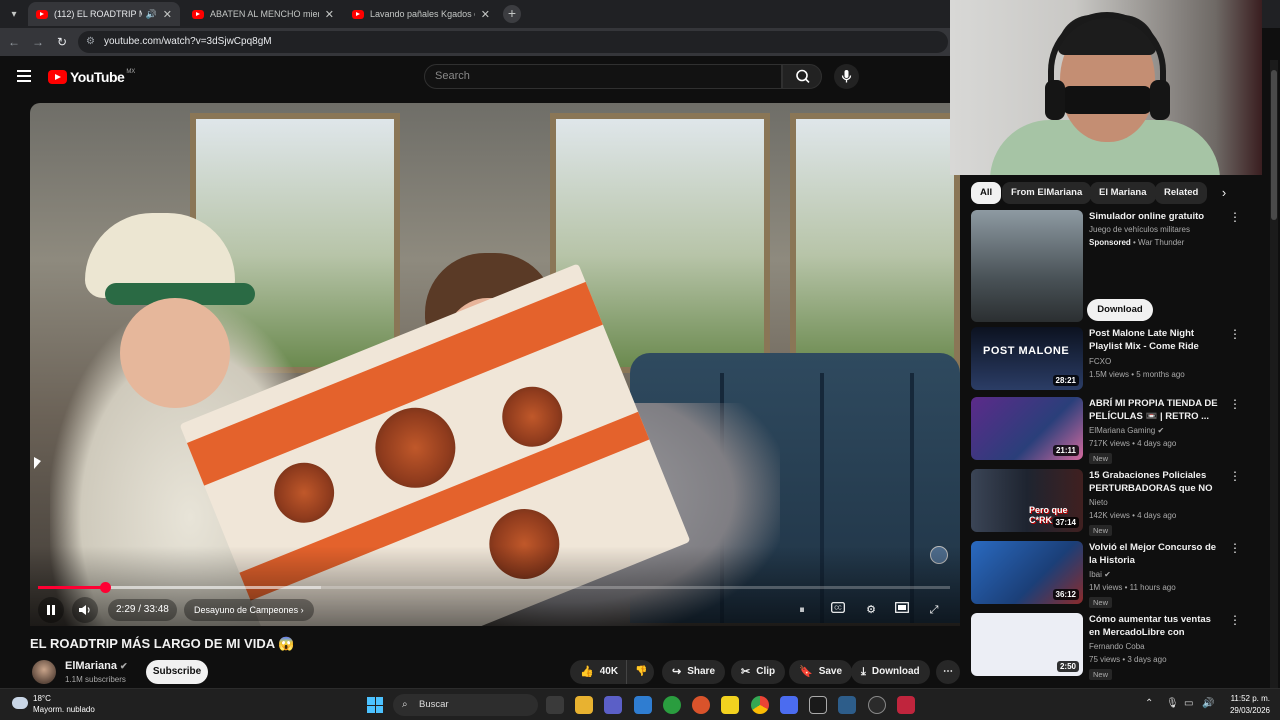 This screenshot has width=1280, height=720. I want to click on epic-games-icon, so click(555, 705).